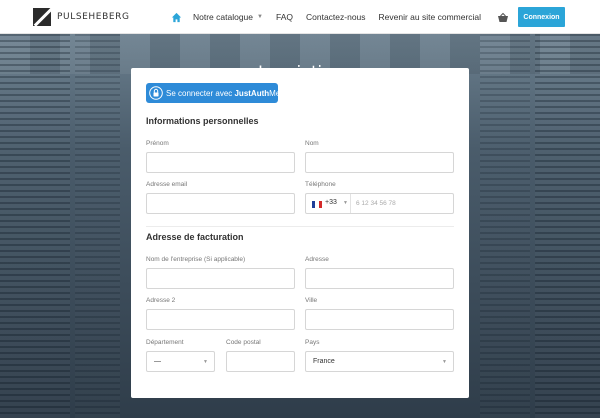 The width and height of the screenshot is (600, 418). What do you see at coordinates (195, 237) in the screenshot?
I see `billing-title: Adresse de facturation` at bounding box center [195, 237].